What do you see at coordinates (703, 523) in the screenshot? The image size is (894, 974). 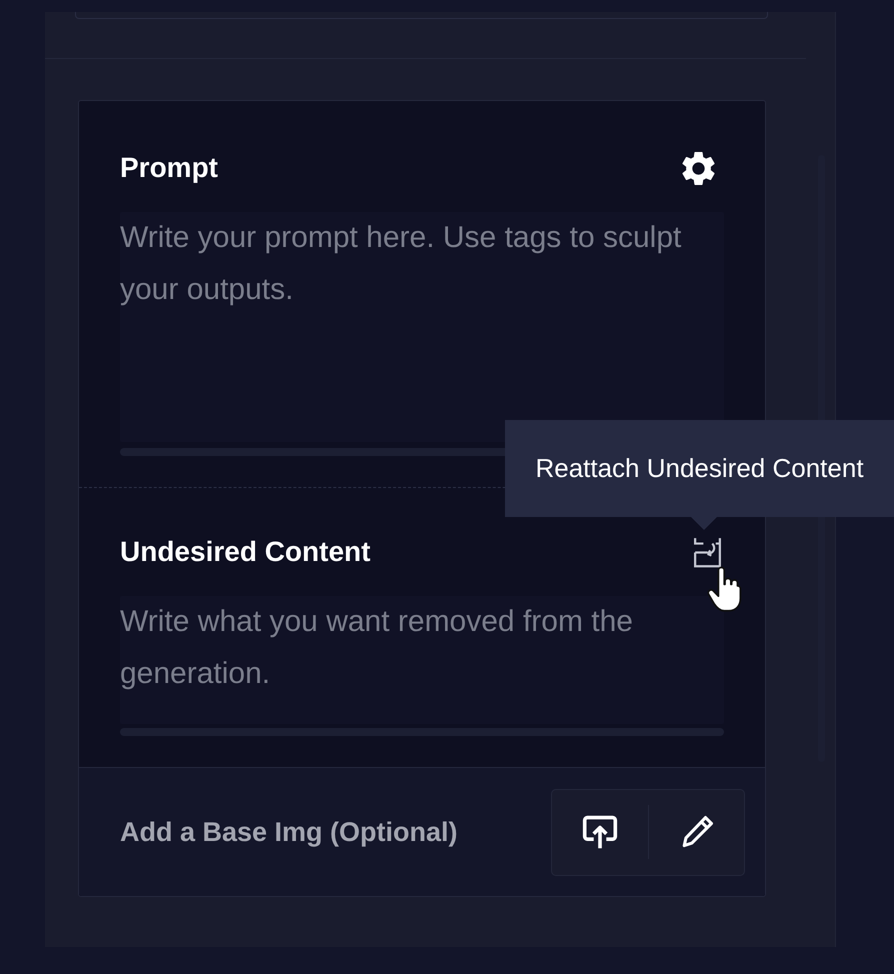 I see `tooltip-arrow-icon` at bounding box center [703, 523].